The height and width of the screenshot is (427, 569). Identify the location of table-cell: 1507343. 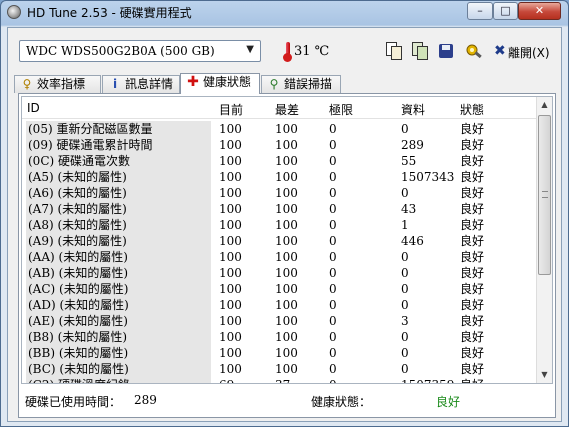
(428, 177).